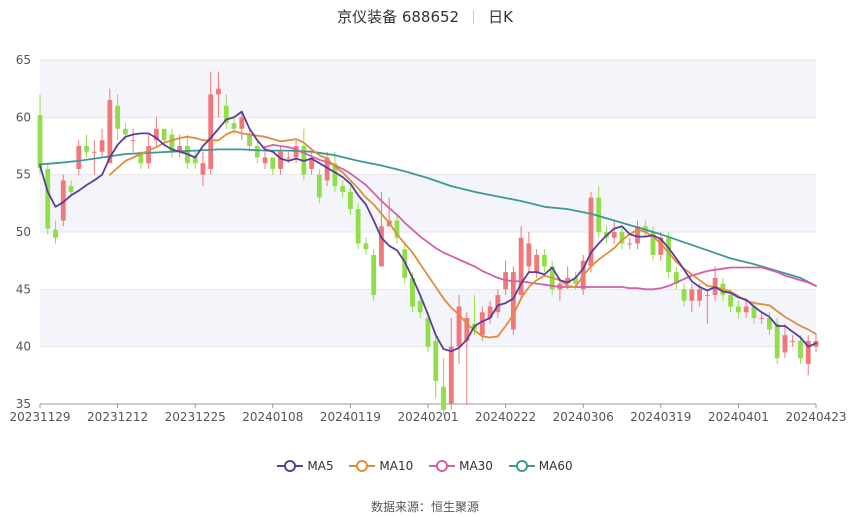 This screenshot has width=850, height=517. I want to click on y-tick-label: 60, so click(23, 117).